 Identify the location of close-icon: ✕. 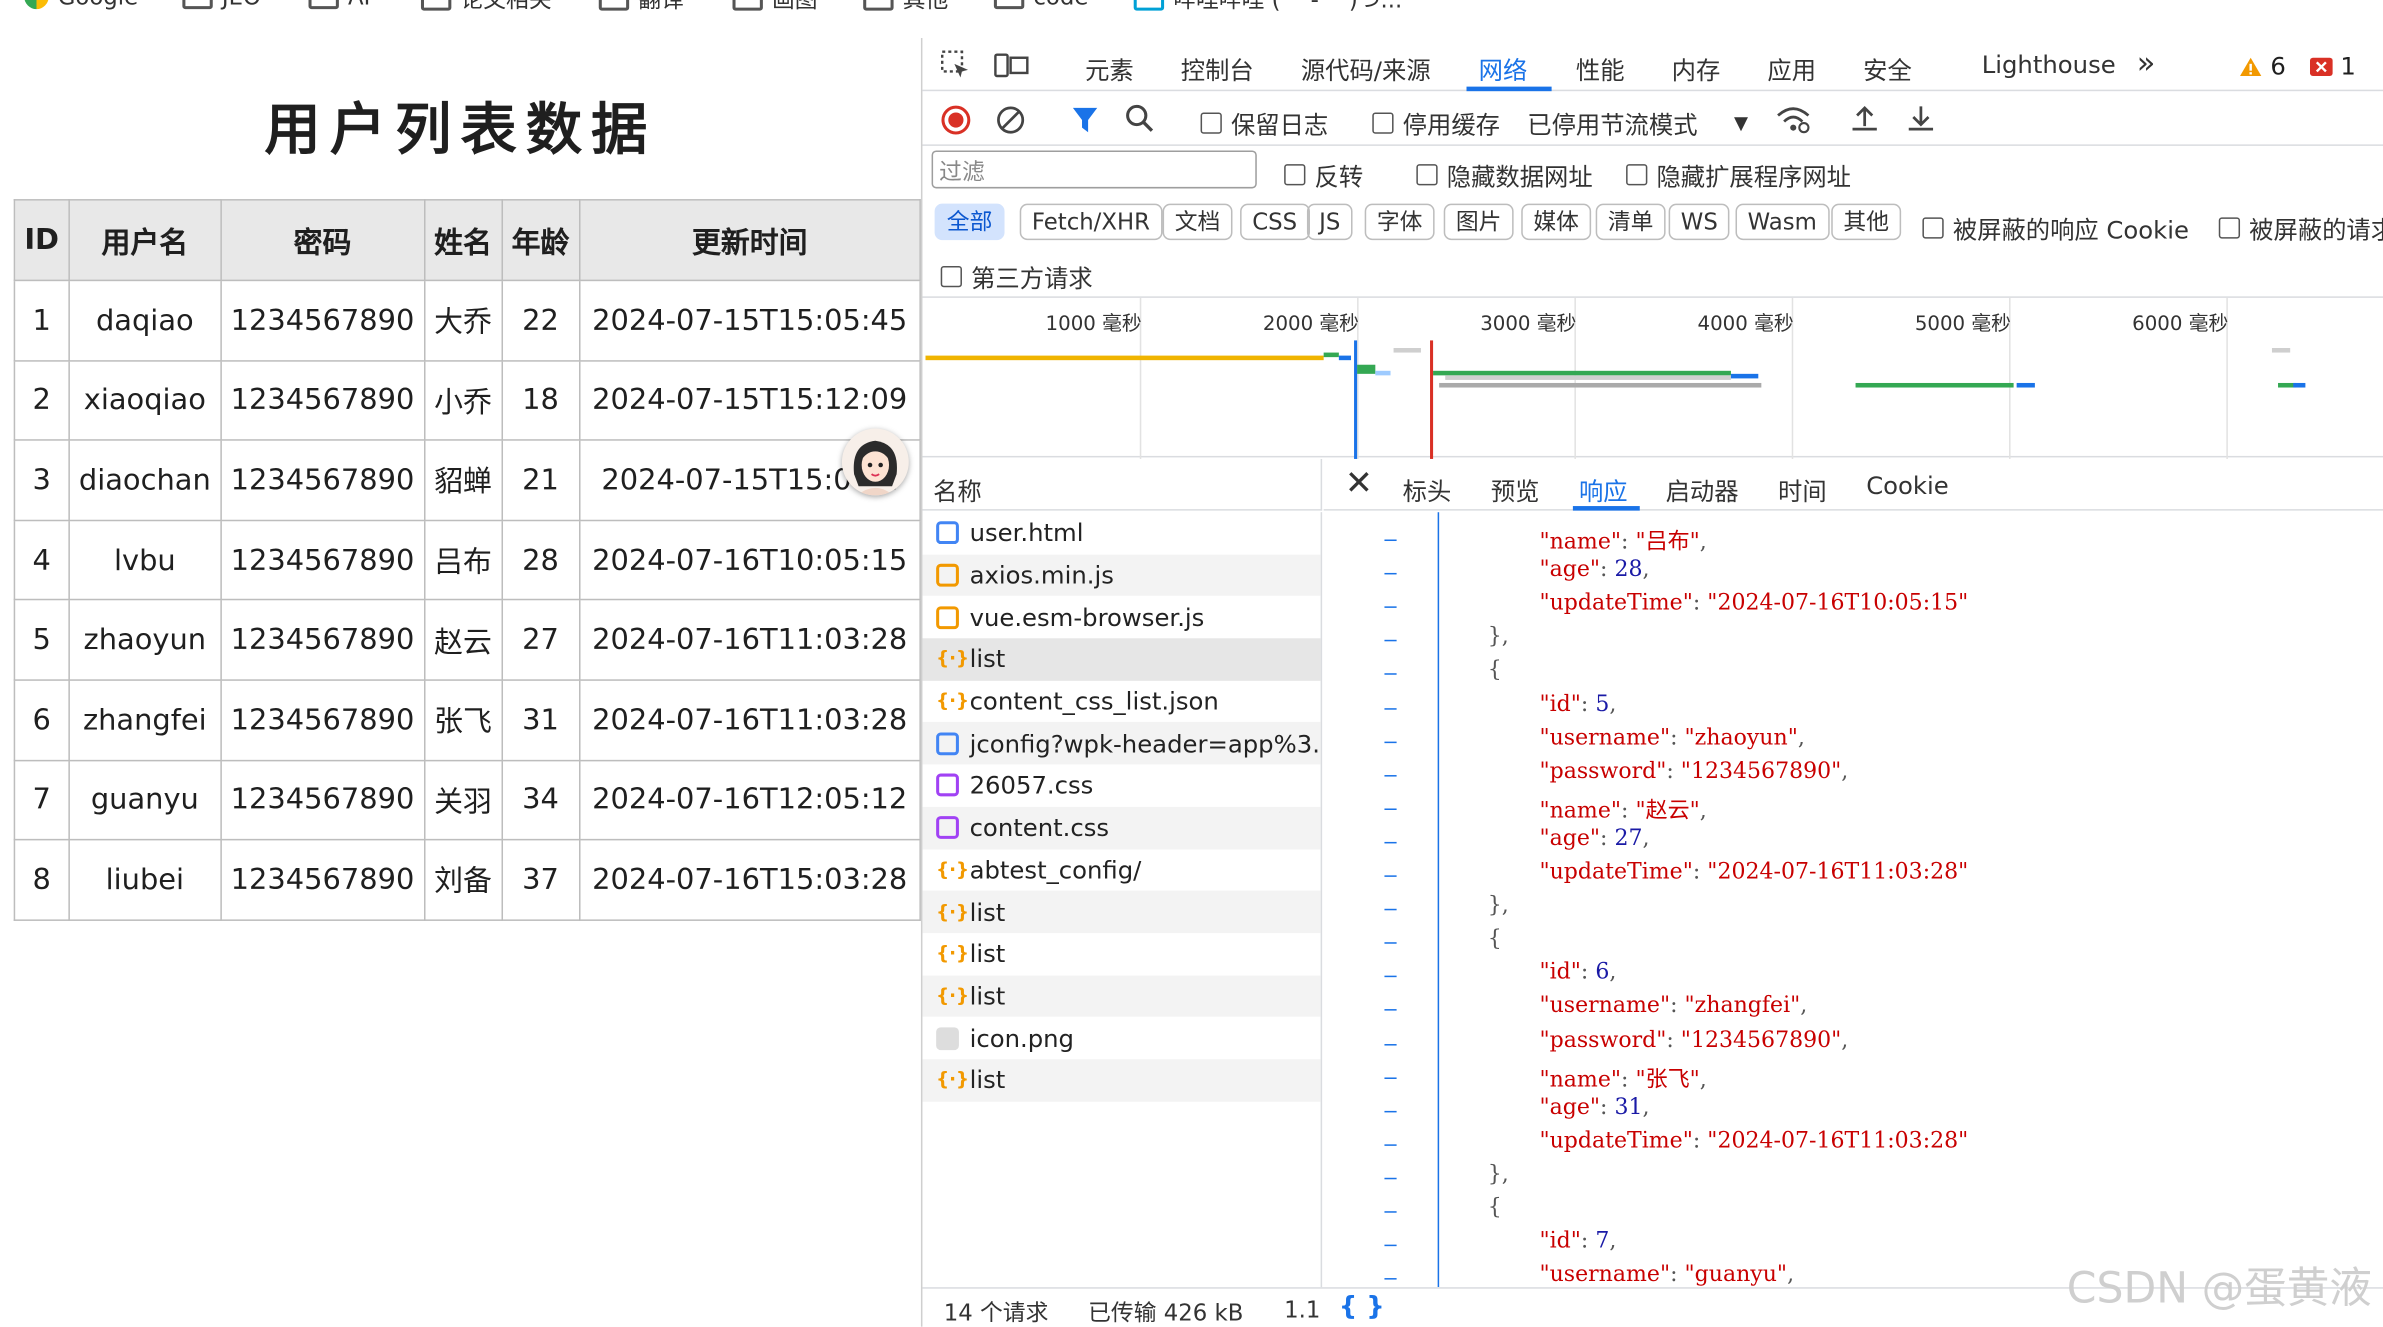
(1359, 484).